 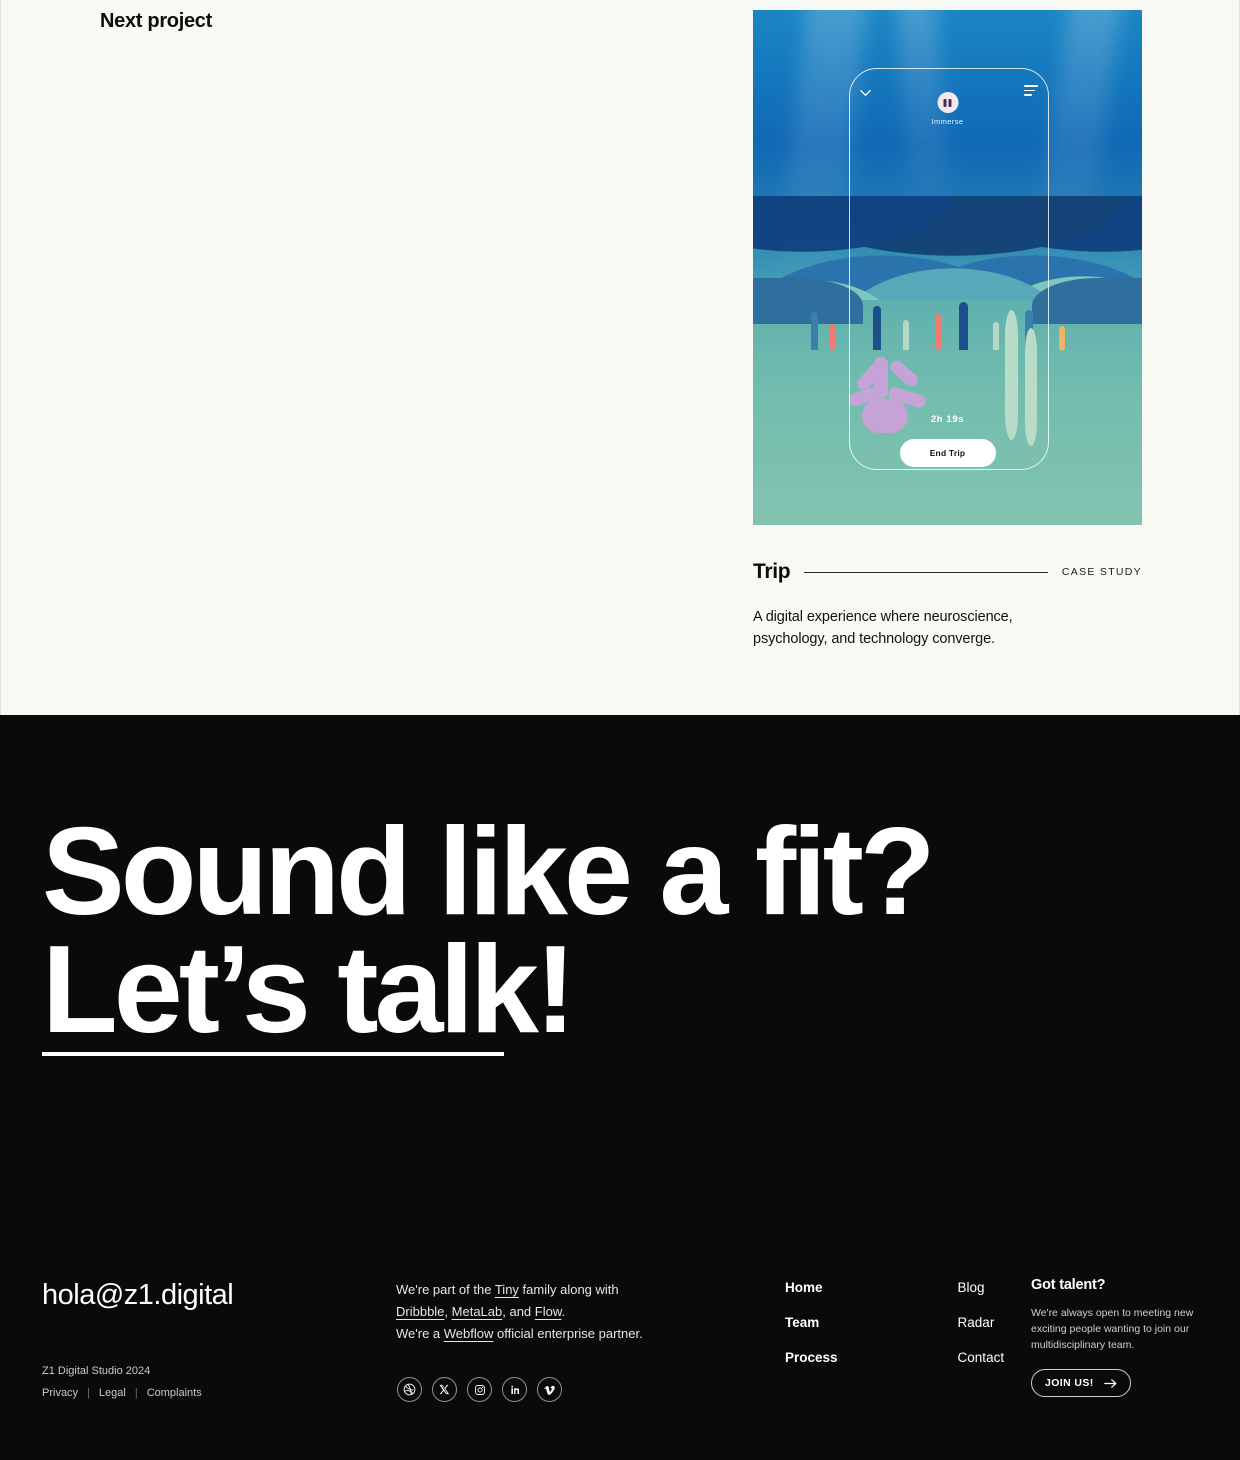 What do you see at coordinates (947, 102) in the screenshot?
I see `pause-button` at bounding box center [947, 102].